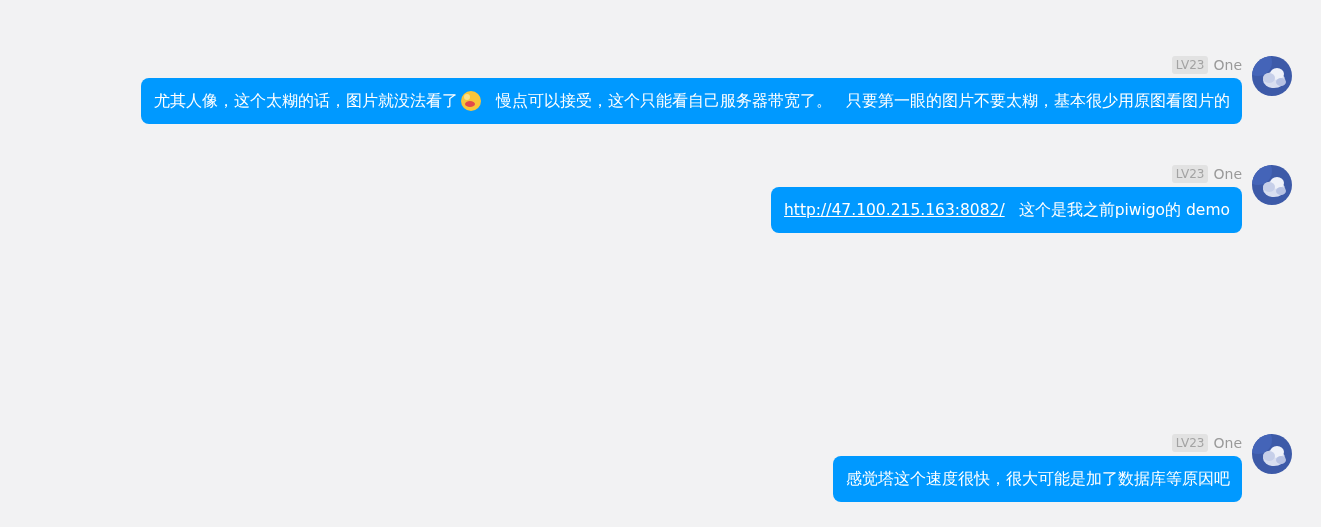 This screenshot has height=527, width=1321. I want to click on message-text: 尤其人像，这个太糊的话，图片就没法看了, so click(306, 101).